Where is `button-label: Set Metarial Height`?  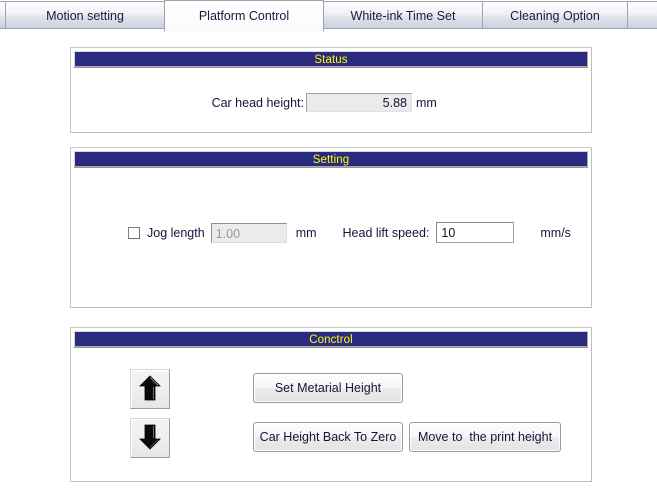 button-label: Set Metarial Height is located at coordinates (328, 388).